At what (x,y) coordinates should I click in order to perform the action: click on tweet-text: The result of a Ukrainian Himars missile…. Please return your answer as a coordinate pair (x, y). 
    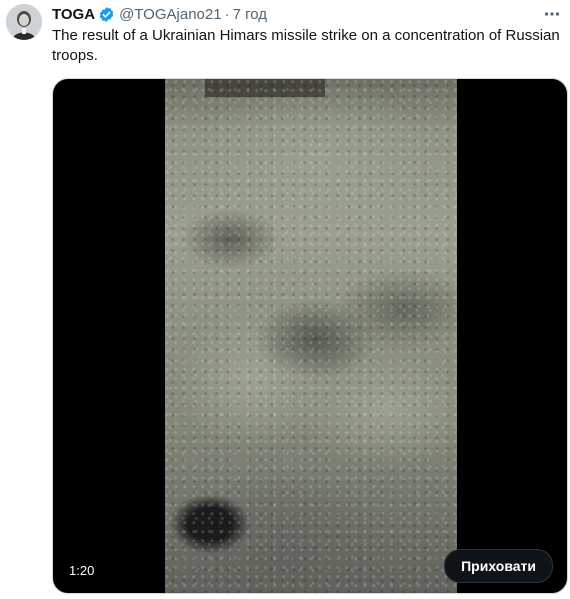
    Looking at the image, I should click on (306, 45).